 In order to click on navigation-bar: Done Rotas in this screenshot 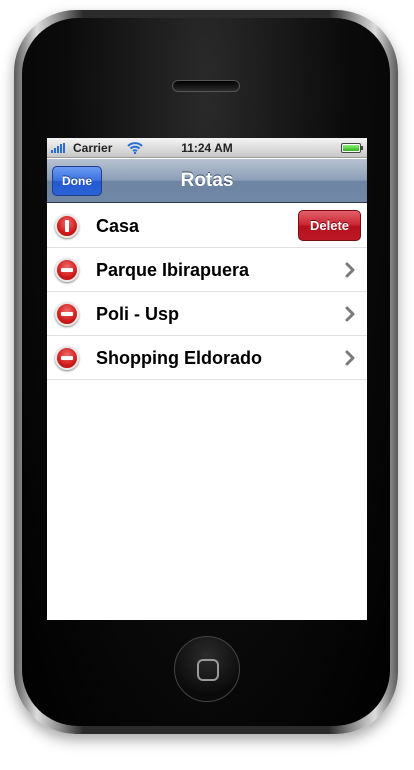, I will do `click(207, 181)`.